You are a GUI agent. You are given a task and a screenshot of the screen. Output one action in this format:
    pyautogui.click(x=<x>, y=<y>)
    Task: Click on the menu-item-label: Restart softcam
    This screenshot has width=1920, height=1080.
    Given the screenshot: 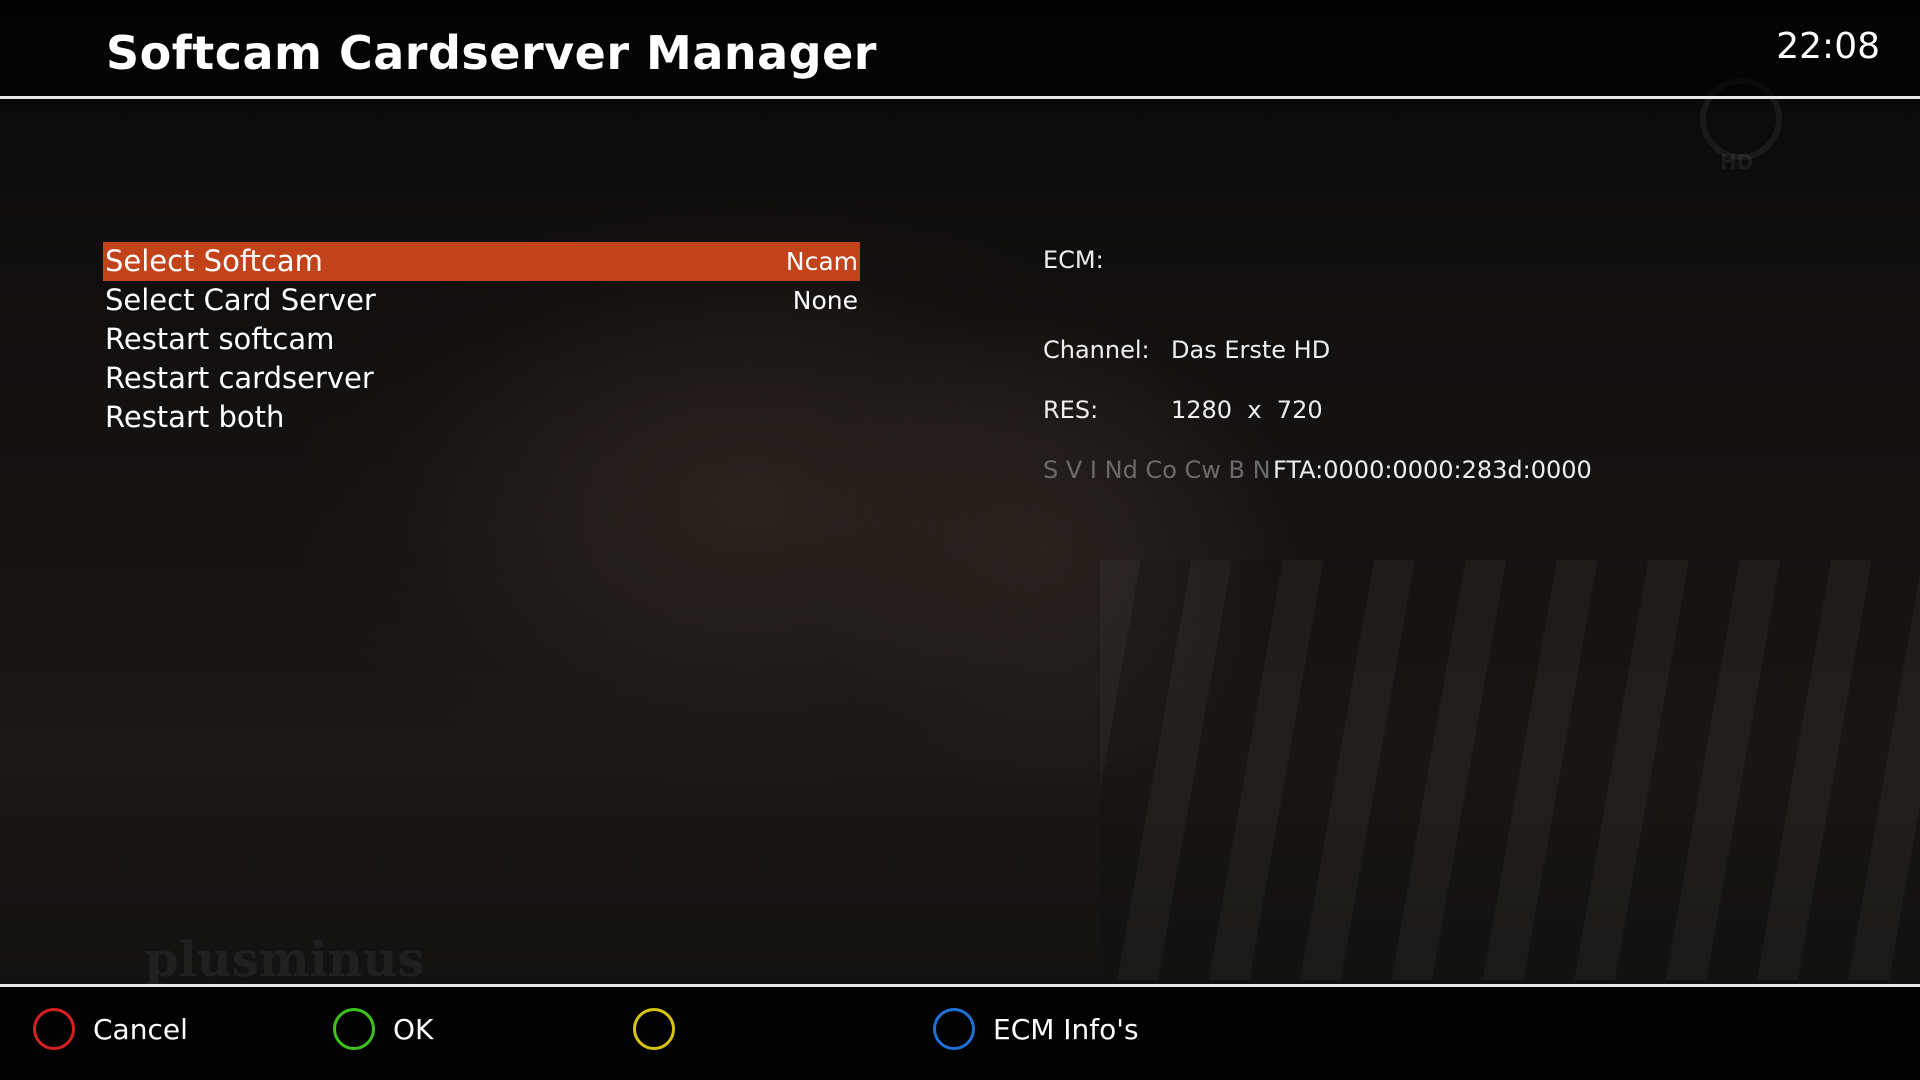 What is the action you would take?
    pyautogui.click(x=220, y=339)
    